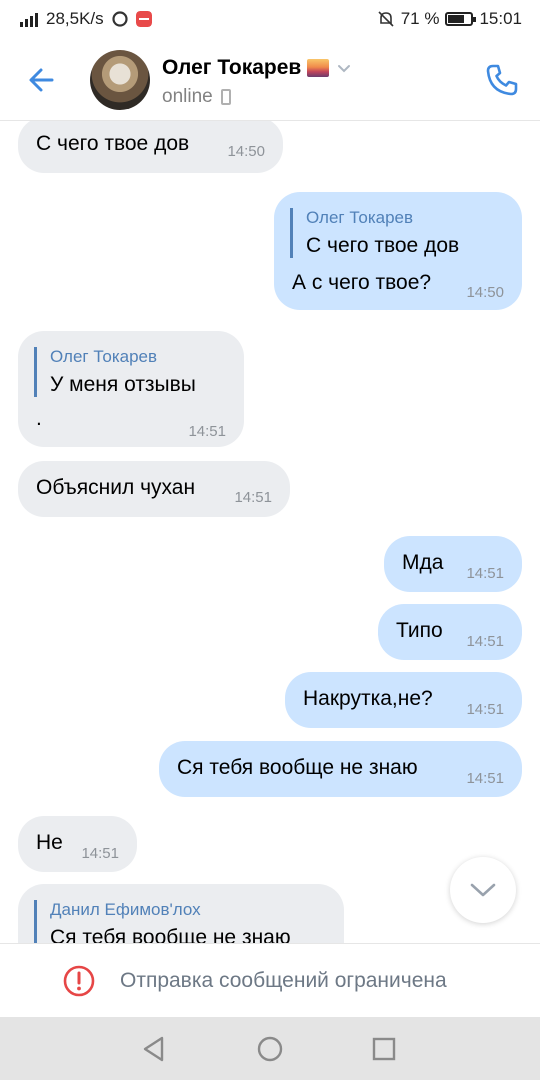 Image resolution: width=540 pixels, height=1080 pixels. I want to click on scroll-down-icon, so click(483, 890).